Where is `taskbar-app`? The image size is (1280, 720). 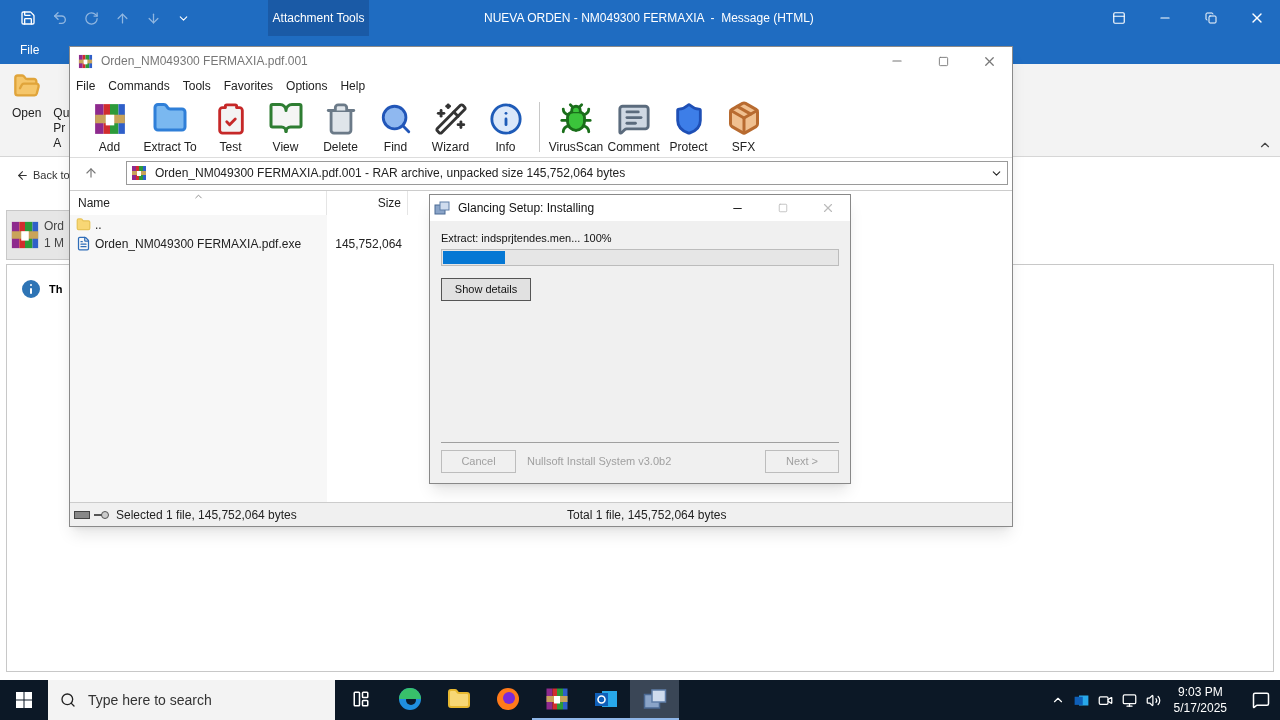
taskbar-app is located at coordinates (654, 700).